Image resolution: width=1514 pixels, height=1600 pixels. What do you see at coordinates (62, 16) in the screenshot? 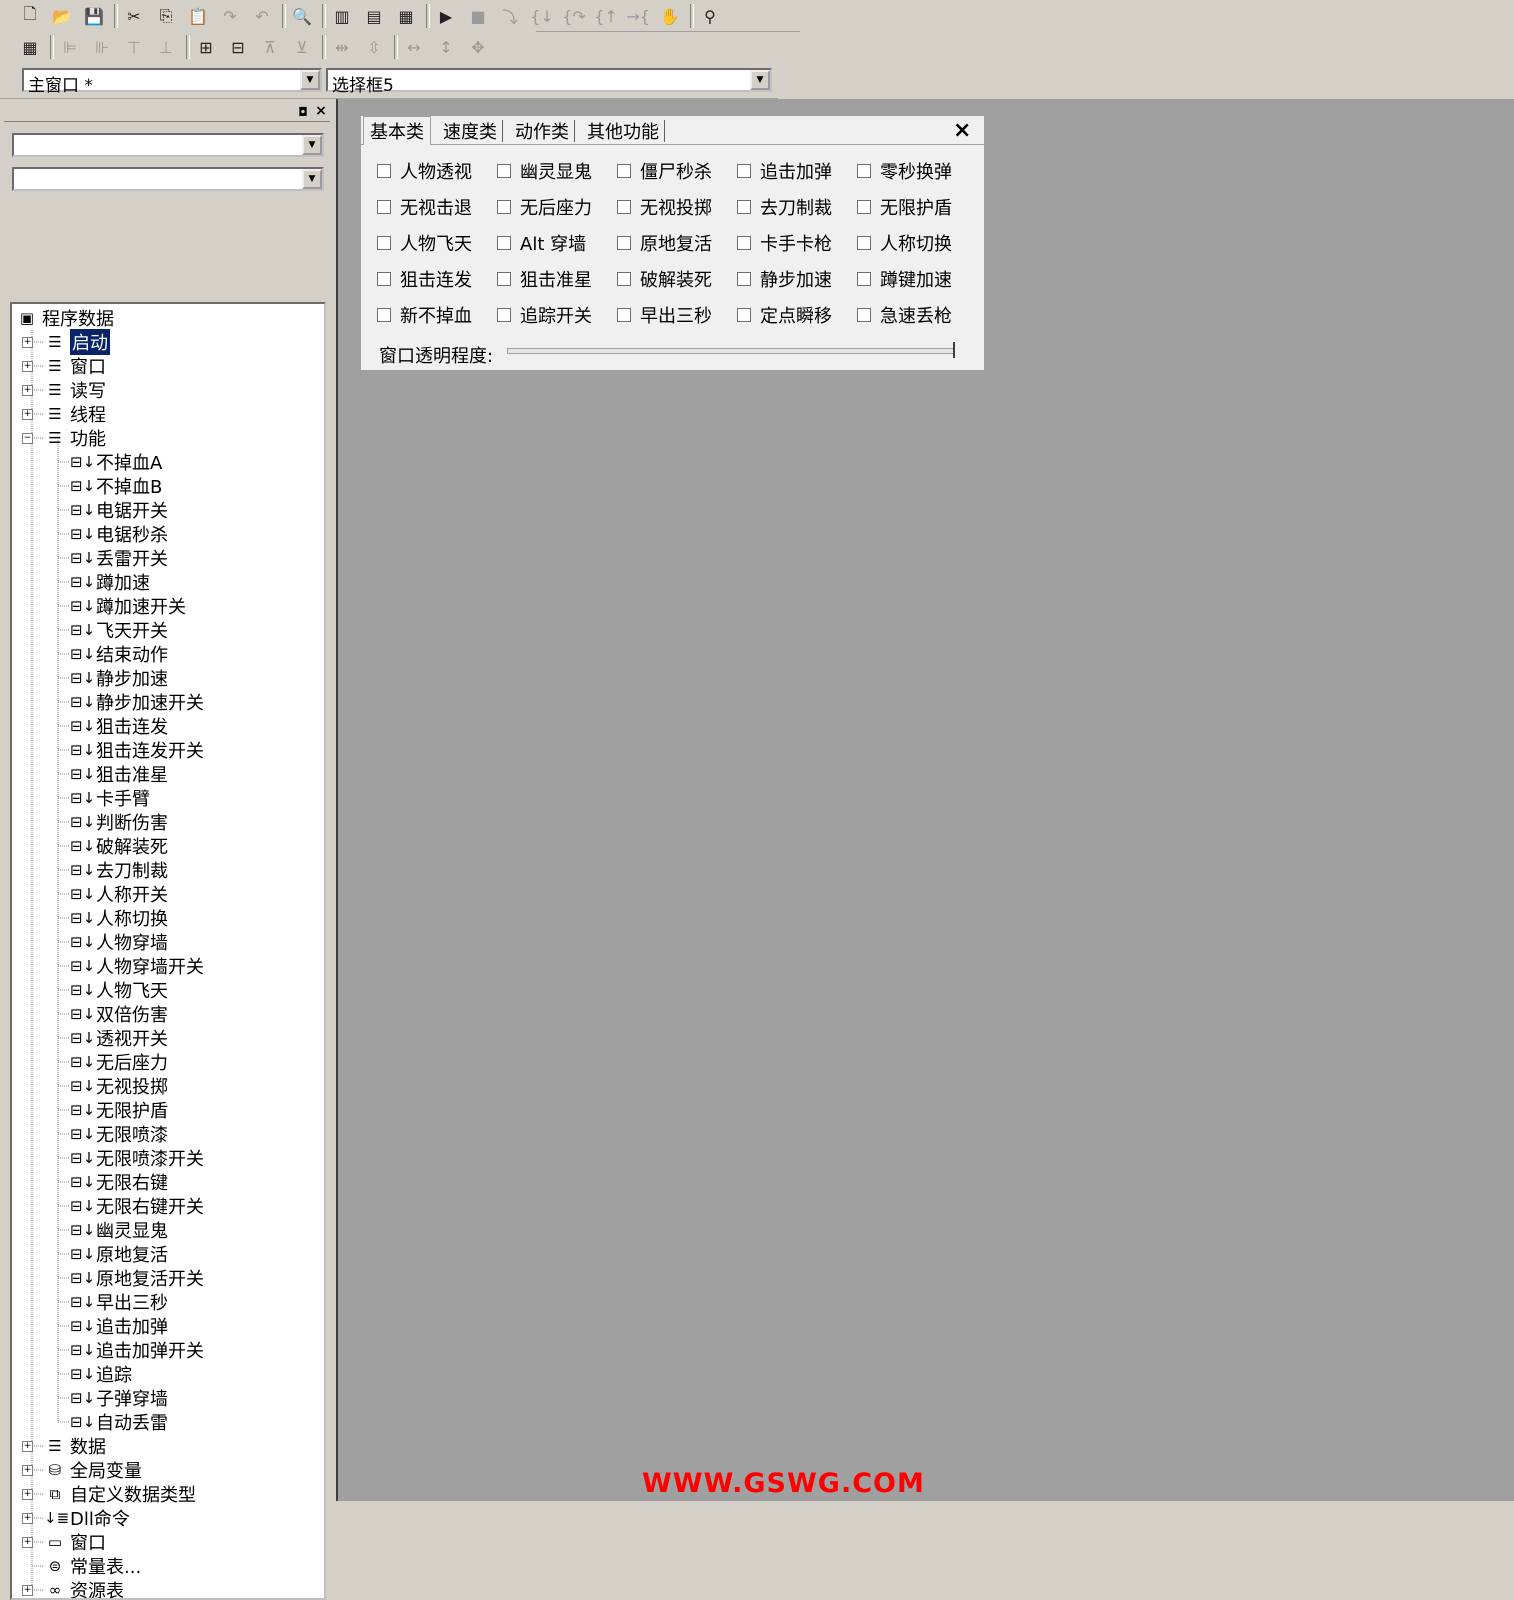
I see `open-folder-icon: 📂` at bounding box center [62, 16].